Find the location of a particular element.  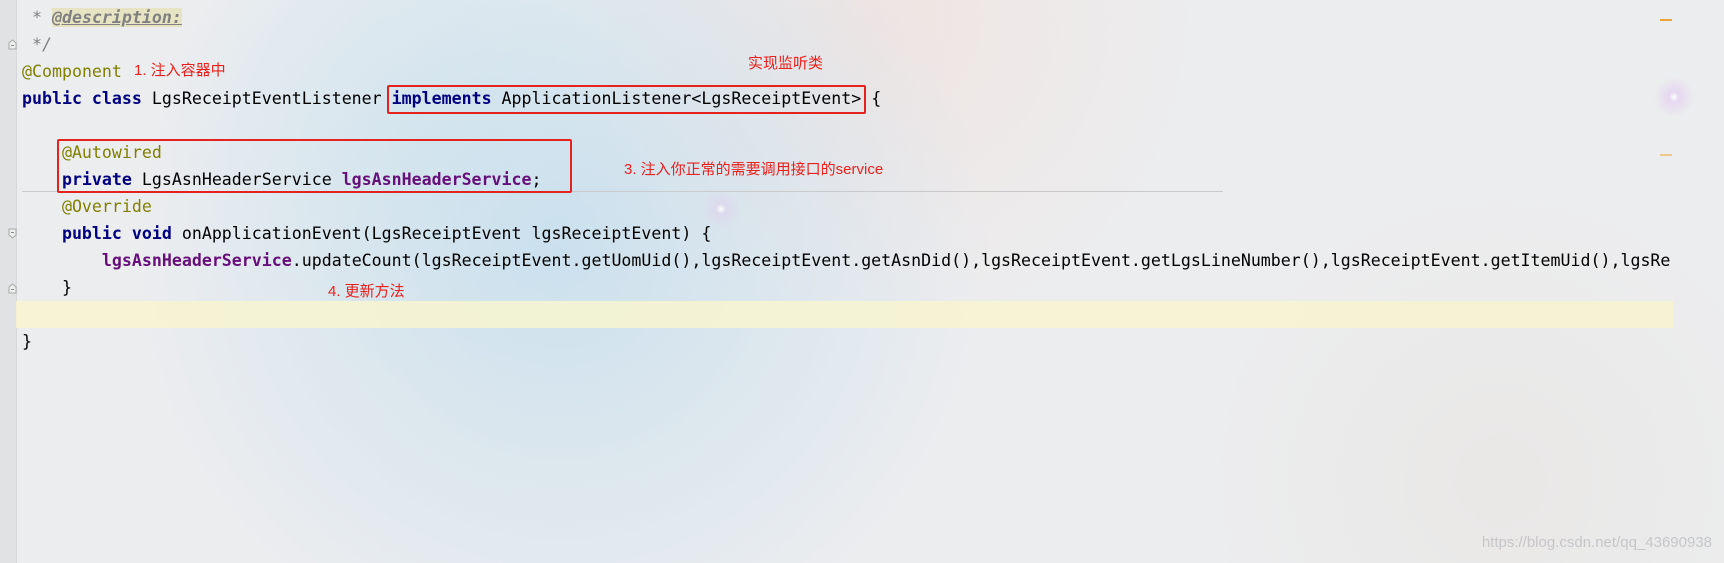

markup-note-inject-container: 1. 注入容器中 is located at coordinates (180, 70).